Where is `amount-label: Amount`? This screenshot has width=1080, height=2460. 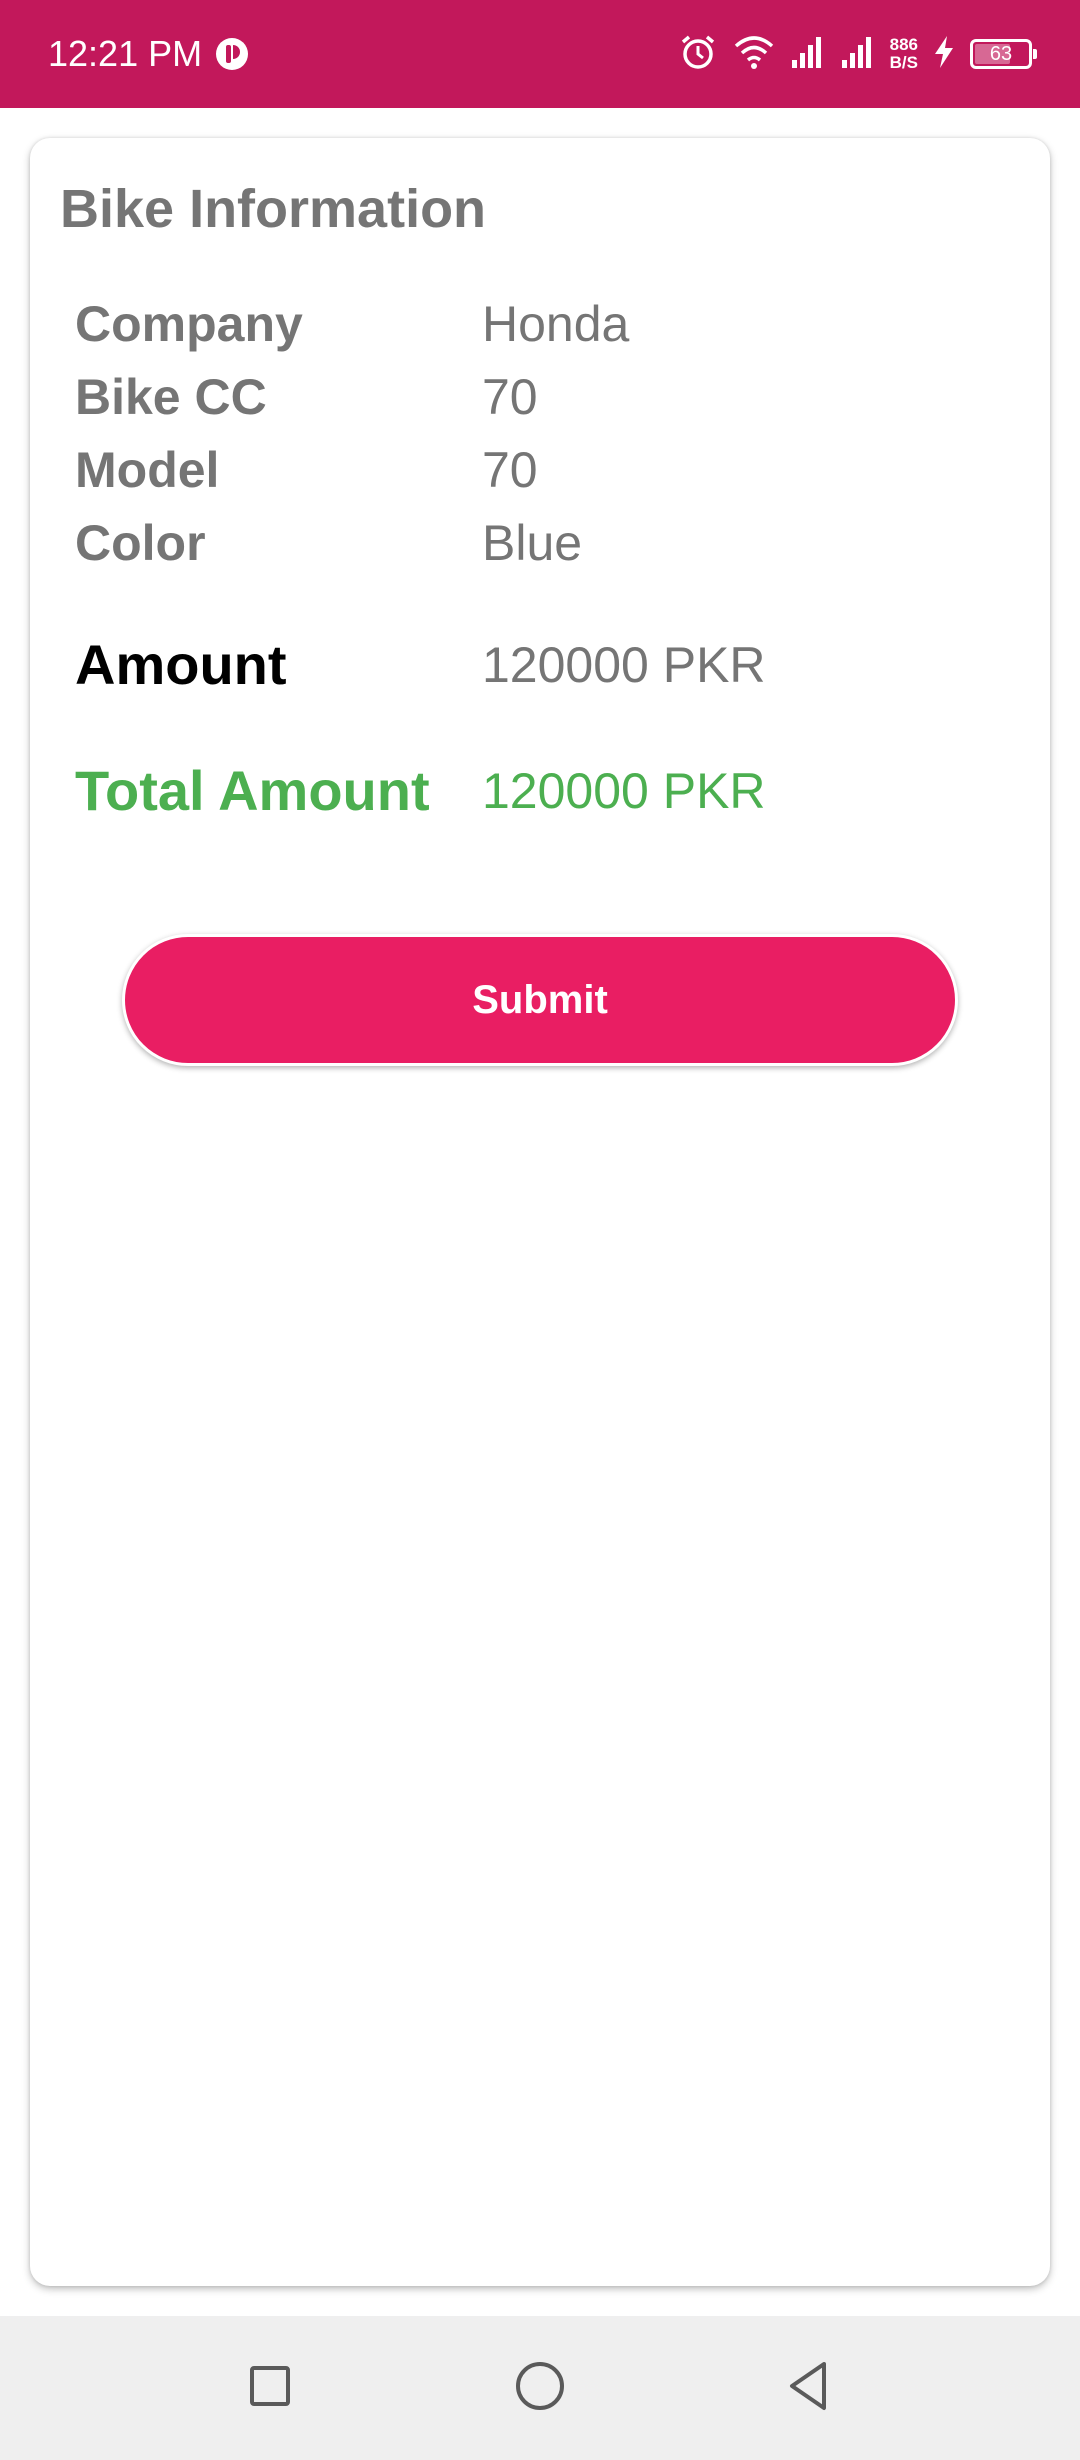 amount-label: Amount is located at coordinates (181, 664).